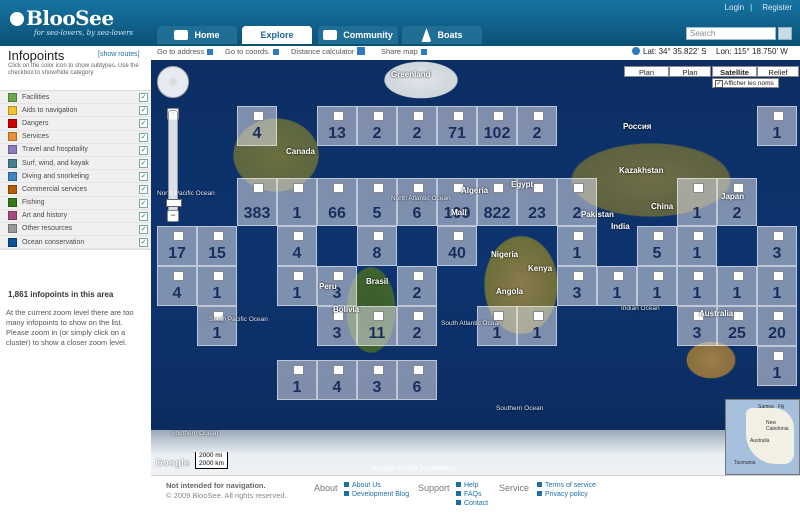 This screenshot has width=800, height=517. Describe the element at coordinates (778, 71) in the screenshot. I see `maptype-relief: Relief` at that location.